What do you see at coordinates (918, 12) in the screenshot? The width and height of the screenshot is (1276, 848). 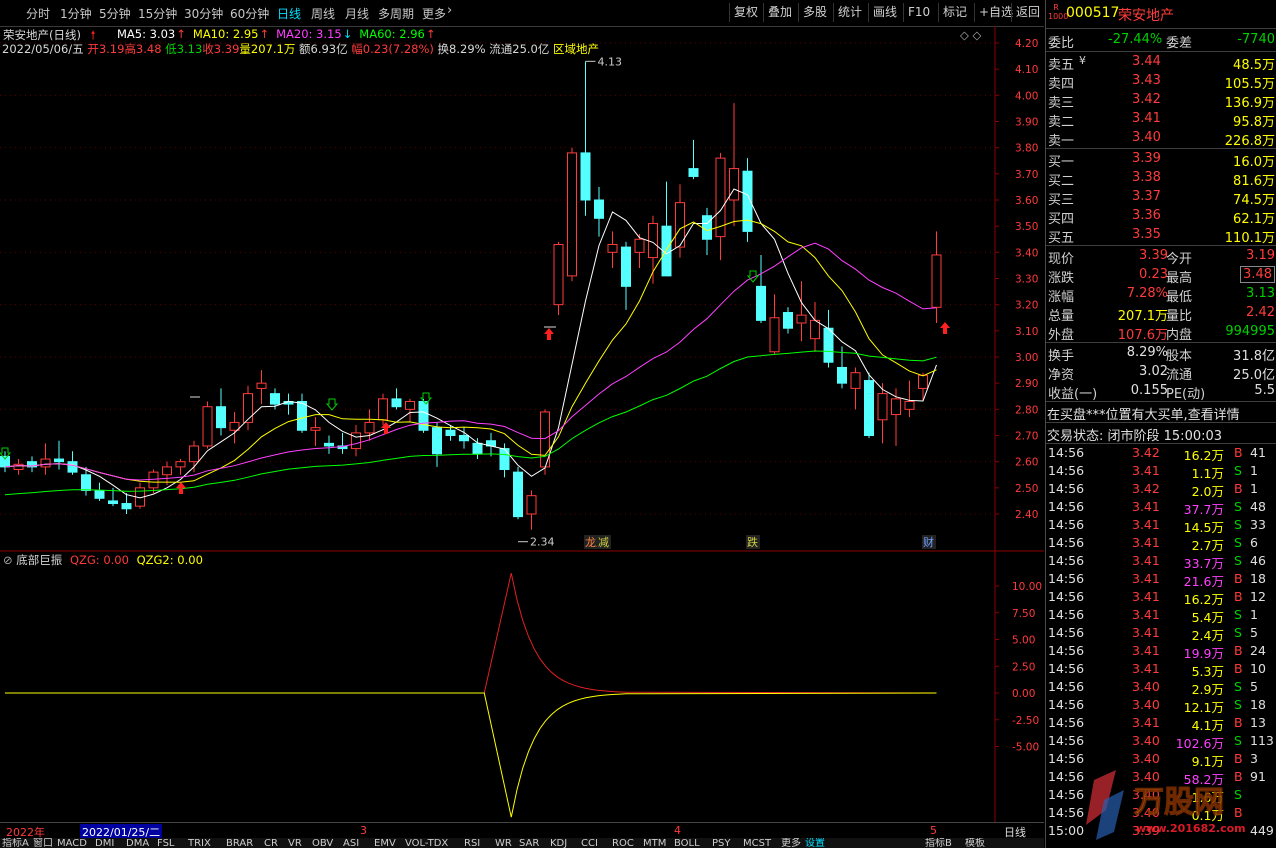 I see `toolbar-btn-5: F10` at bounding box center [918, 12].